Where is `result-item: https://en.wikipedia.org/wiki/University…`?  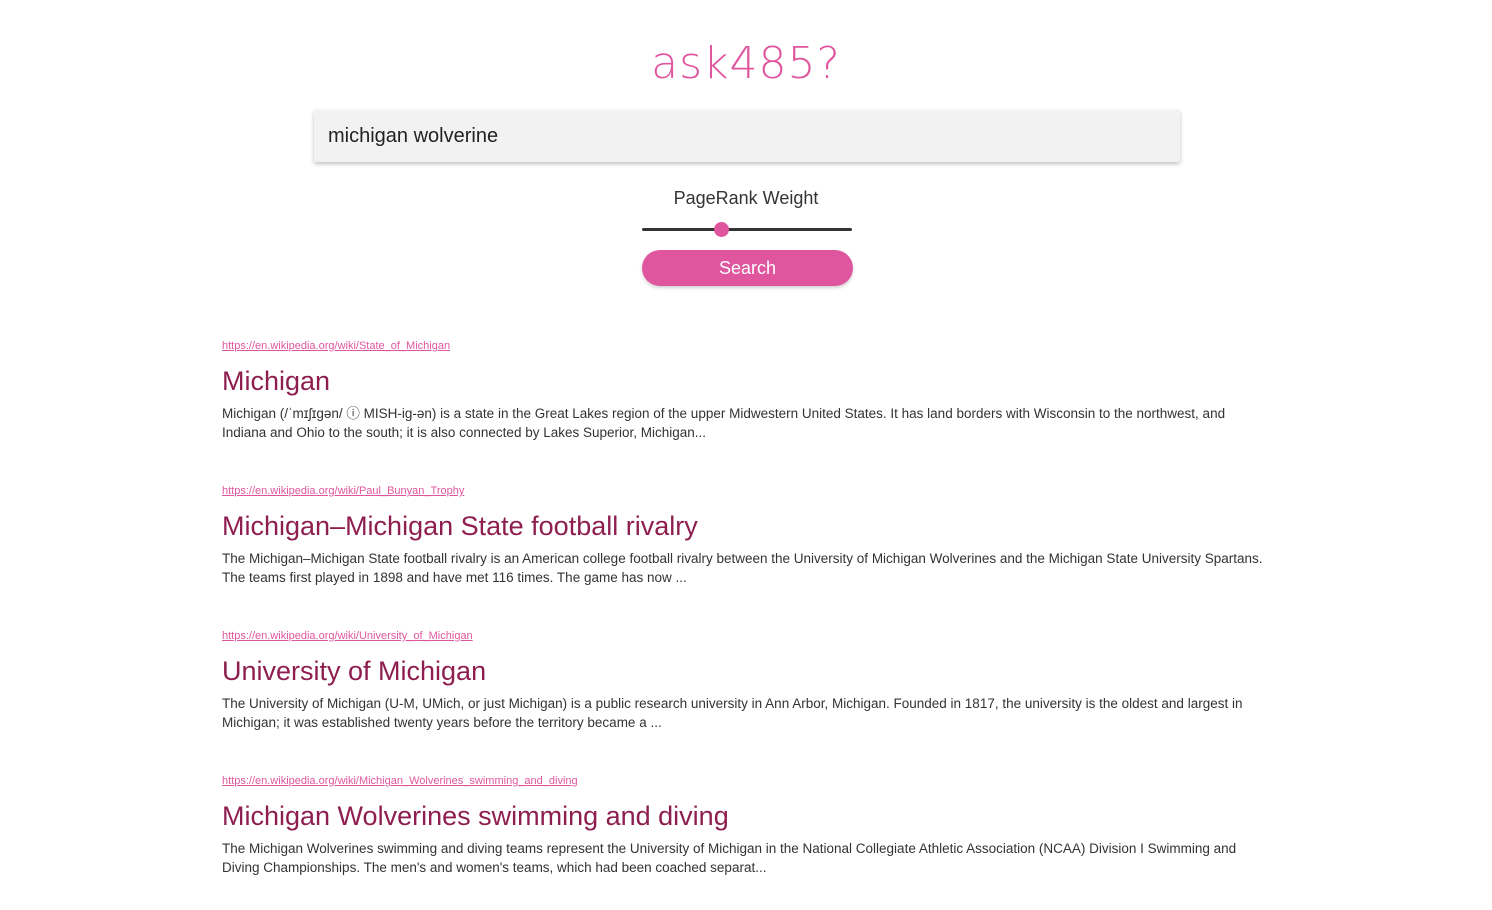
result-item: https://en.wikipedia.org/wiki/University… is located at coordinates (752, 699).